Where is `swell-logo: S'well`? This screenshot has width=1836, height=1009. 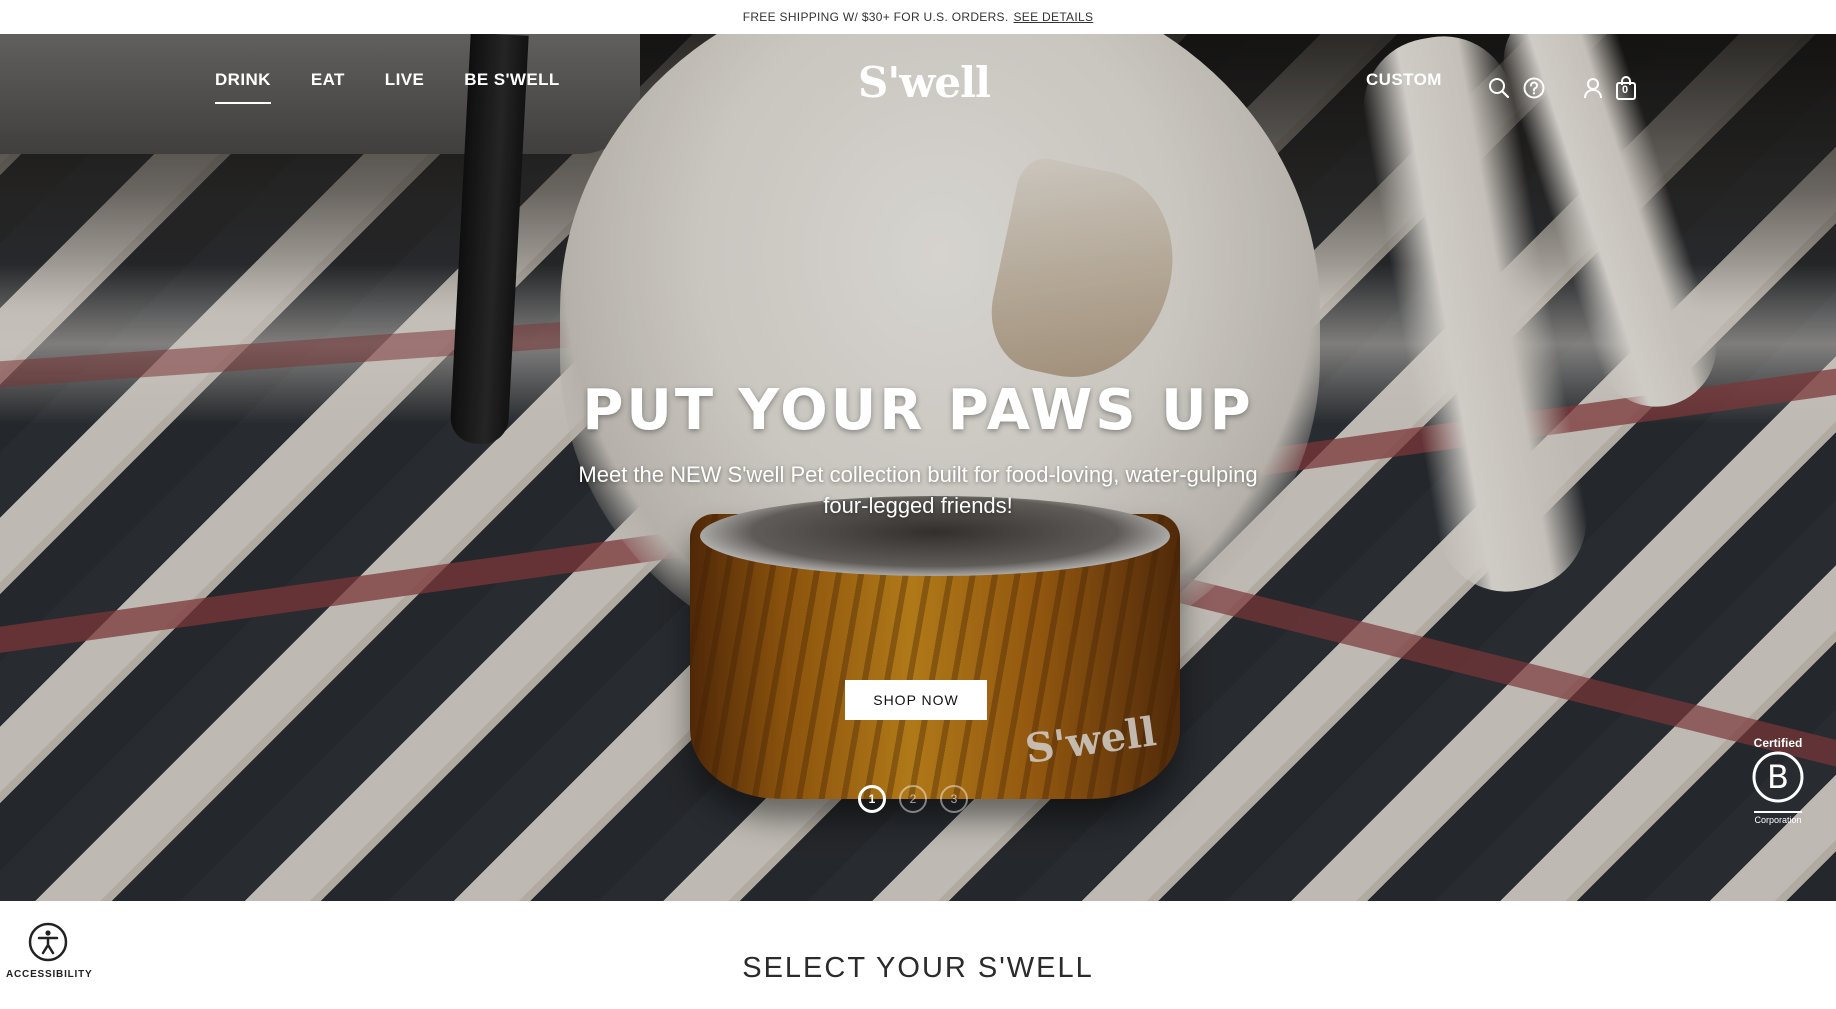 swell-logo: S'well is located at coordinates (924, 82).